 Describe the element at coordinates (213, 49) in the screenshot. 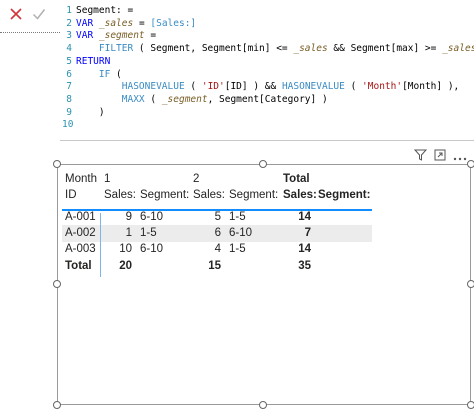

I see `code-token: ( Segment, Segment[min] <=` at that location.